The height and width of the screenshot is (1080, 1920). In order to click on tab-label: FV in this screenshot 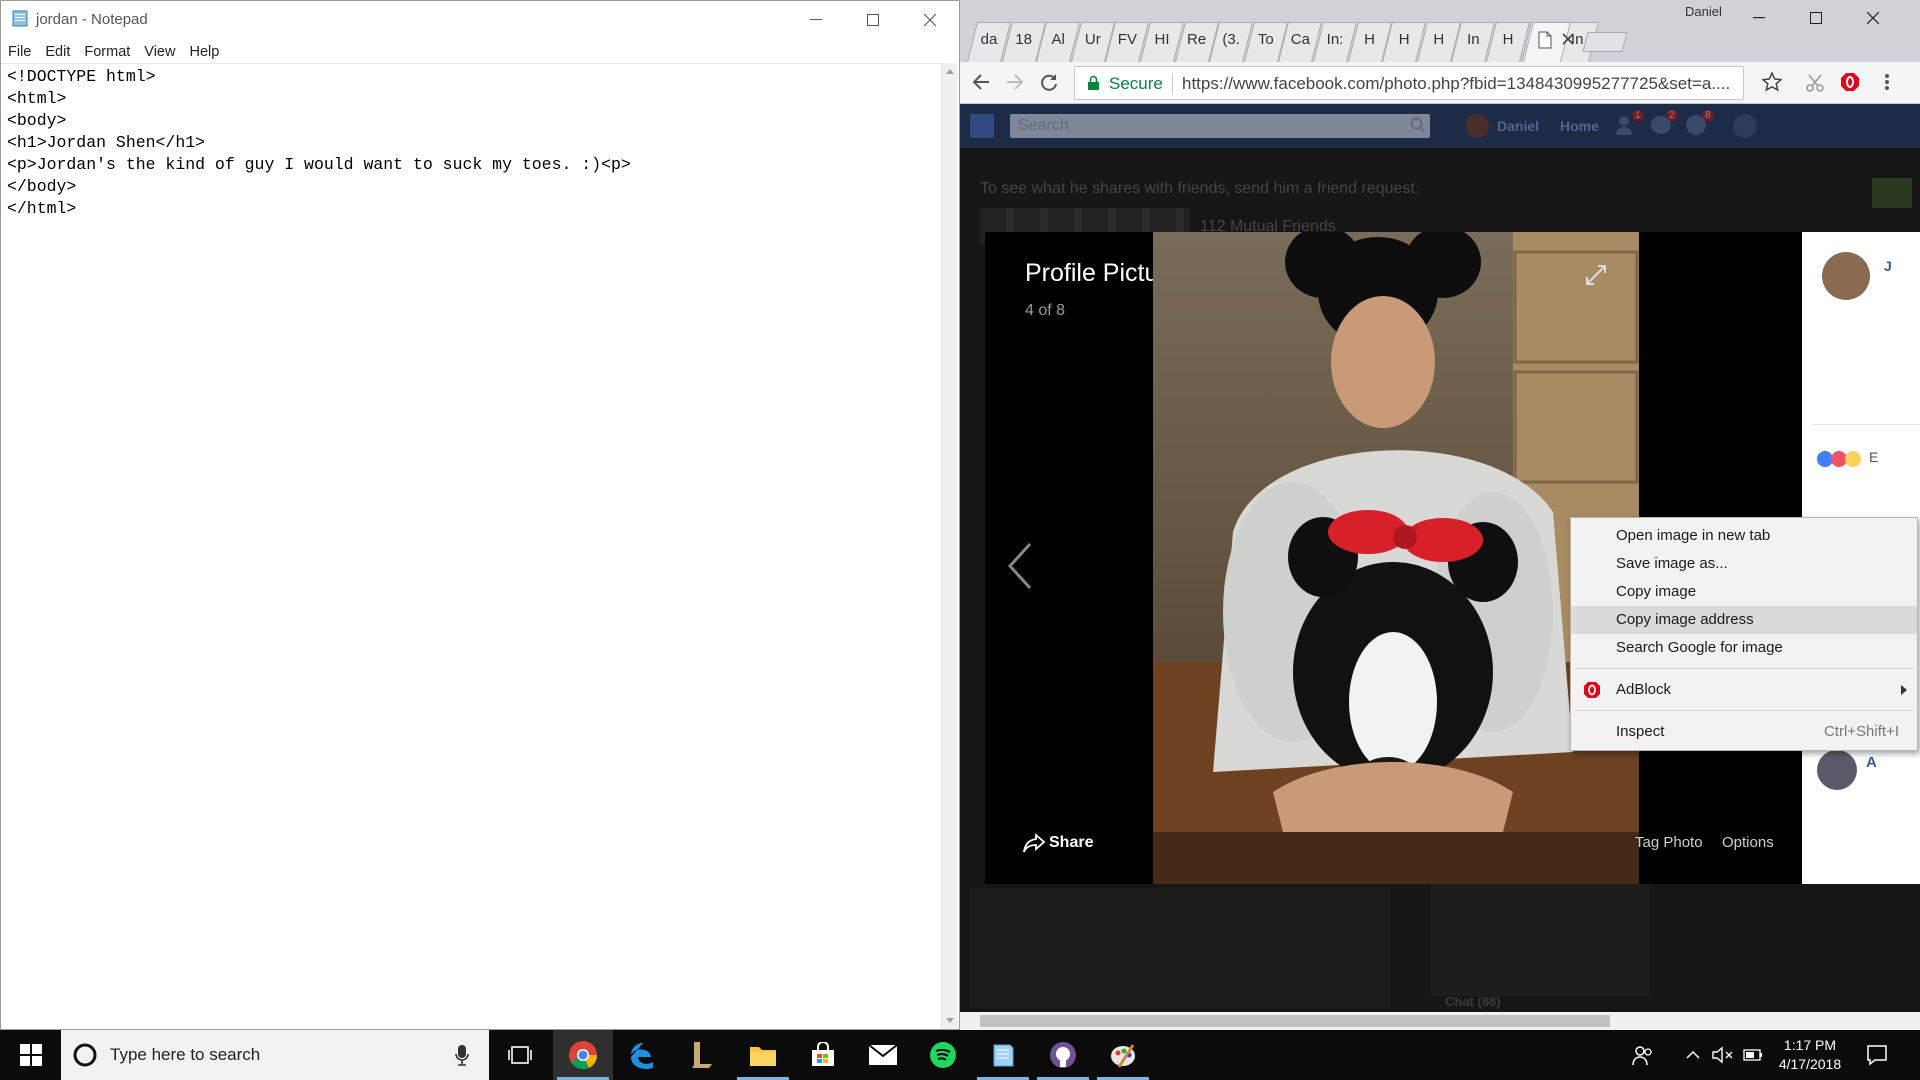, I will do `click(1127, 39)`.